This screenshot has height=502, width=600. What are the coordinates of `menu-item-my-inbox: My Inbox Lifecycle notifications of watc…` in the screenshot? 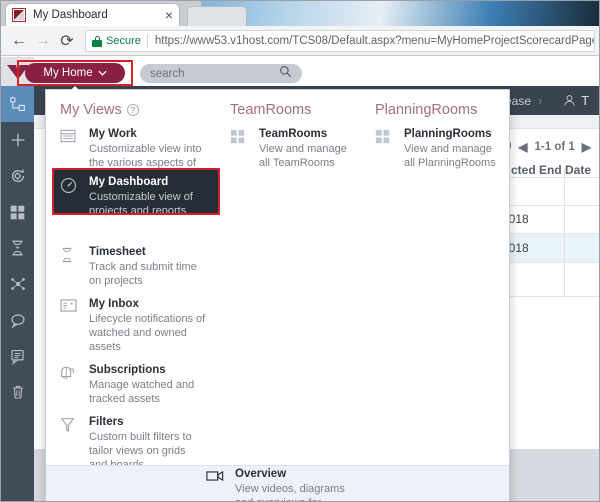 It's located at (131, 321).